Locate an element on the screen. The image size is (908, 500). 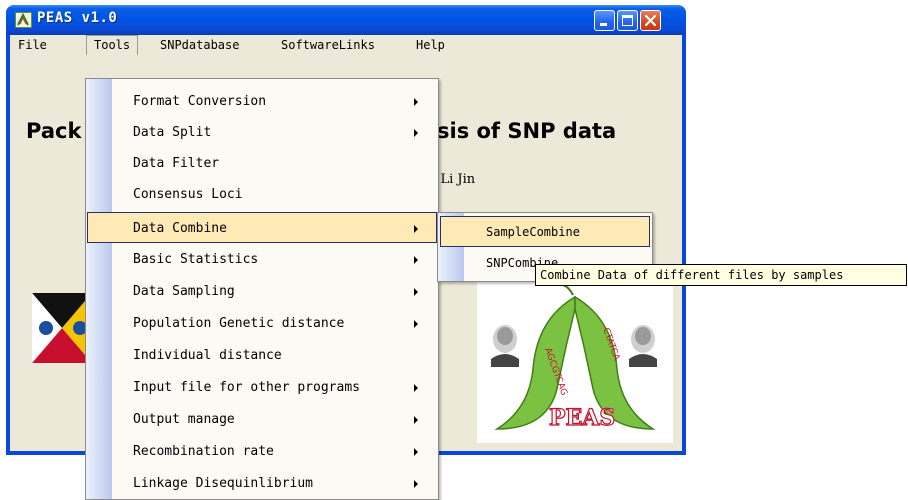
maximize-icon is located at coordinates (627, 20).